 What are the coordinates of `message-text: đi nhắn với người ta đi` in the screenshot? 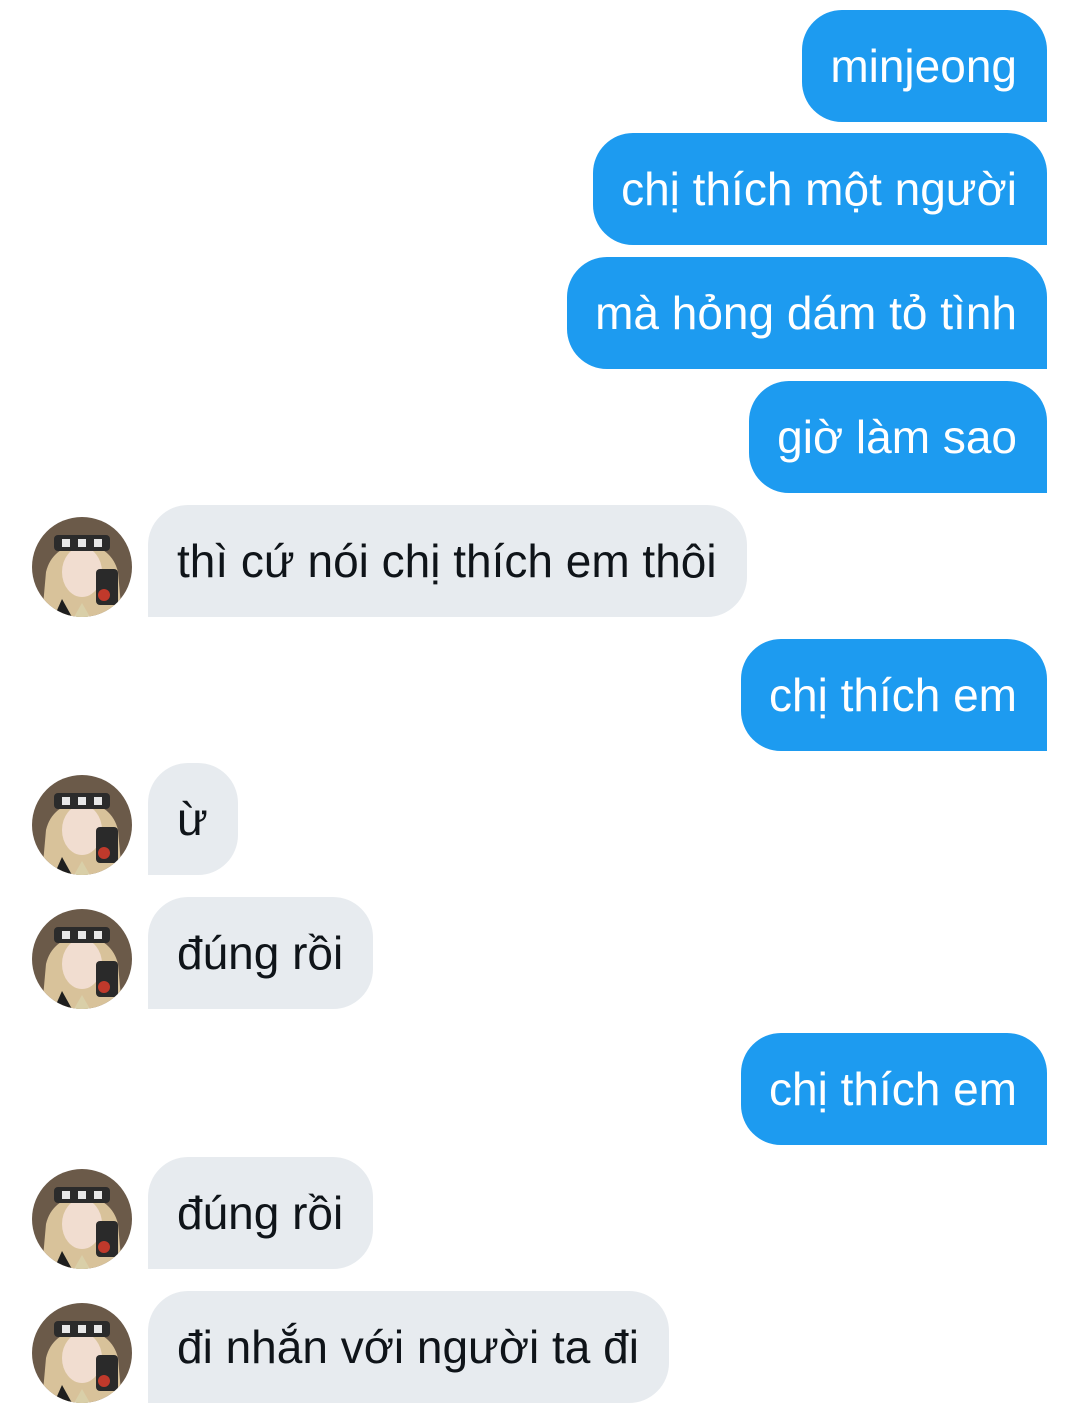 It's located at (408, 1347).